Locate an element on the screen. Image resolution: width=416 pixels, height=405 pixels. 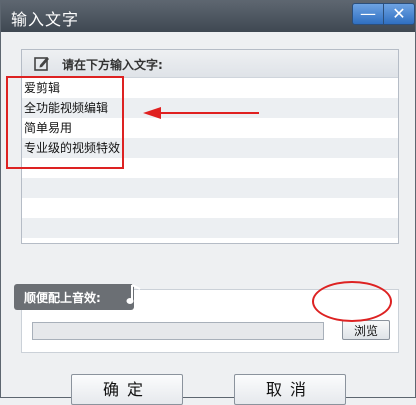
red-arrow-annotation is located at coordinates (201, 113).